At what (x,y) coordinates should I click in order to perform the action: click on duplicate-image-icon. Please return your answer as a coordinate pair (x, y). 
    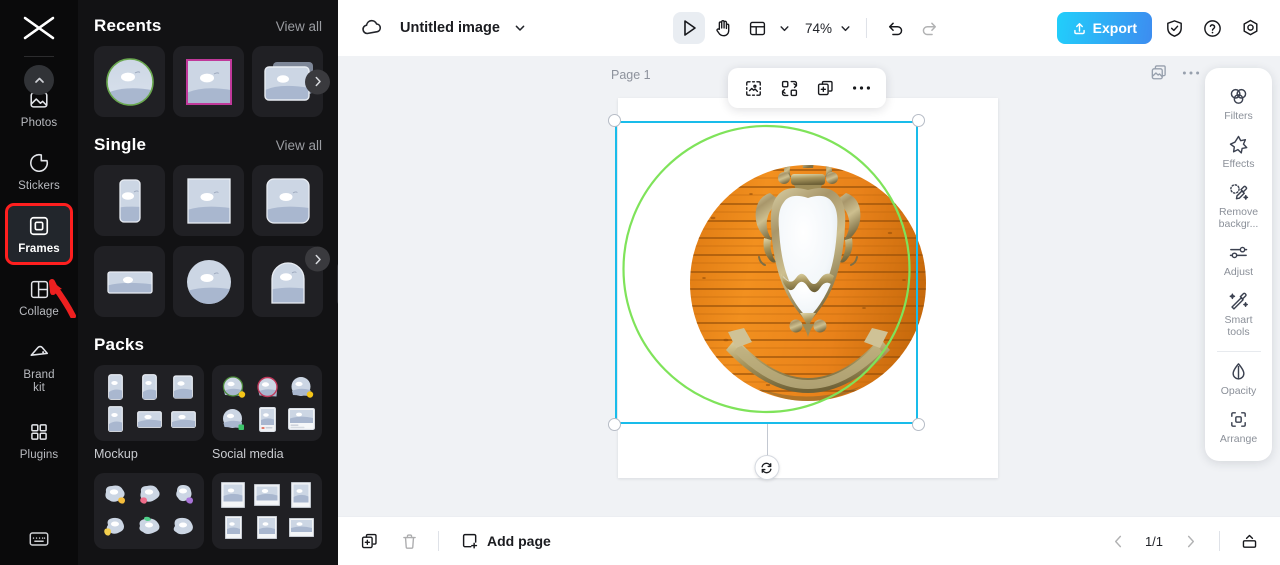
    Looking at the image, I should click on (1159, 73).